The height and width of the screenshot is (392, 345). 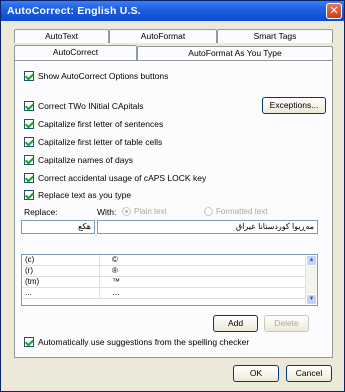 What do you see at coordinates (169, 260) in the screenshot?
I see `list-item: (c) ©` at bounding box center [169, 260].